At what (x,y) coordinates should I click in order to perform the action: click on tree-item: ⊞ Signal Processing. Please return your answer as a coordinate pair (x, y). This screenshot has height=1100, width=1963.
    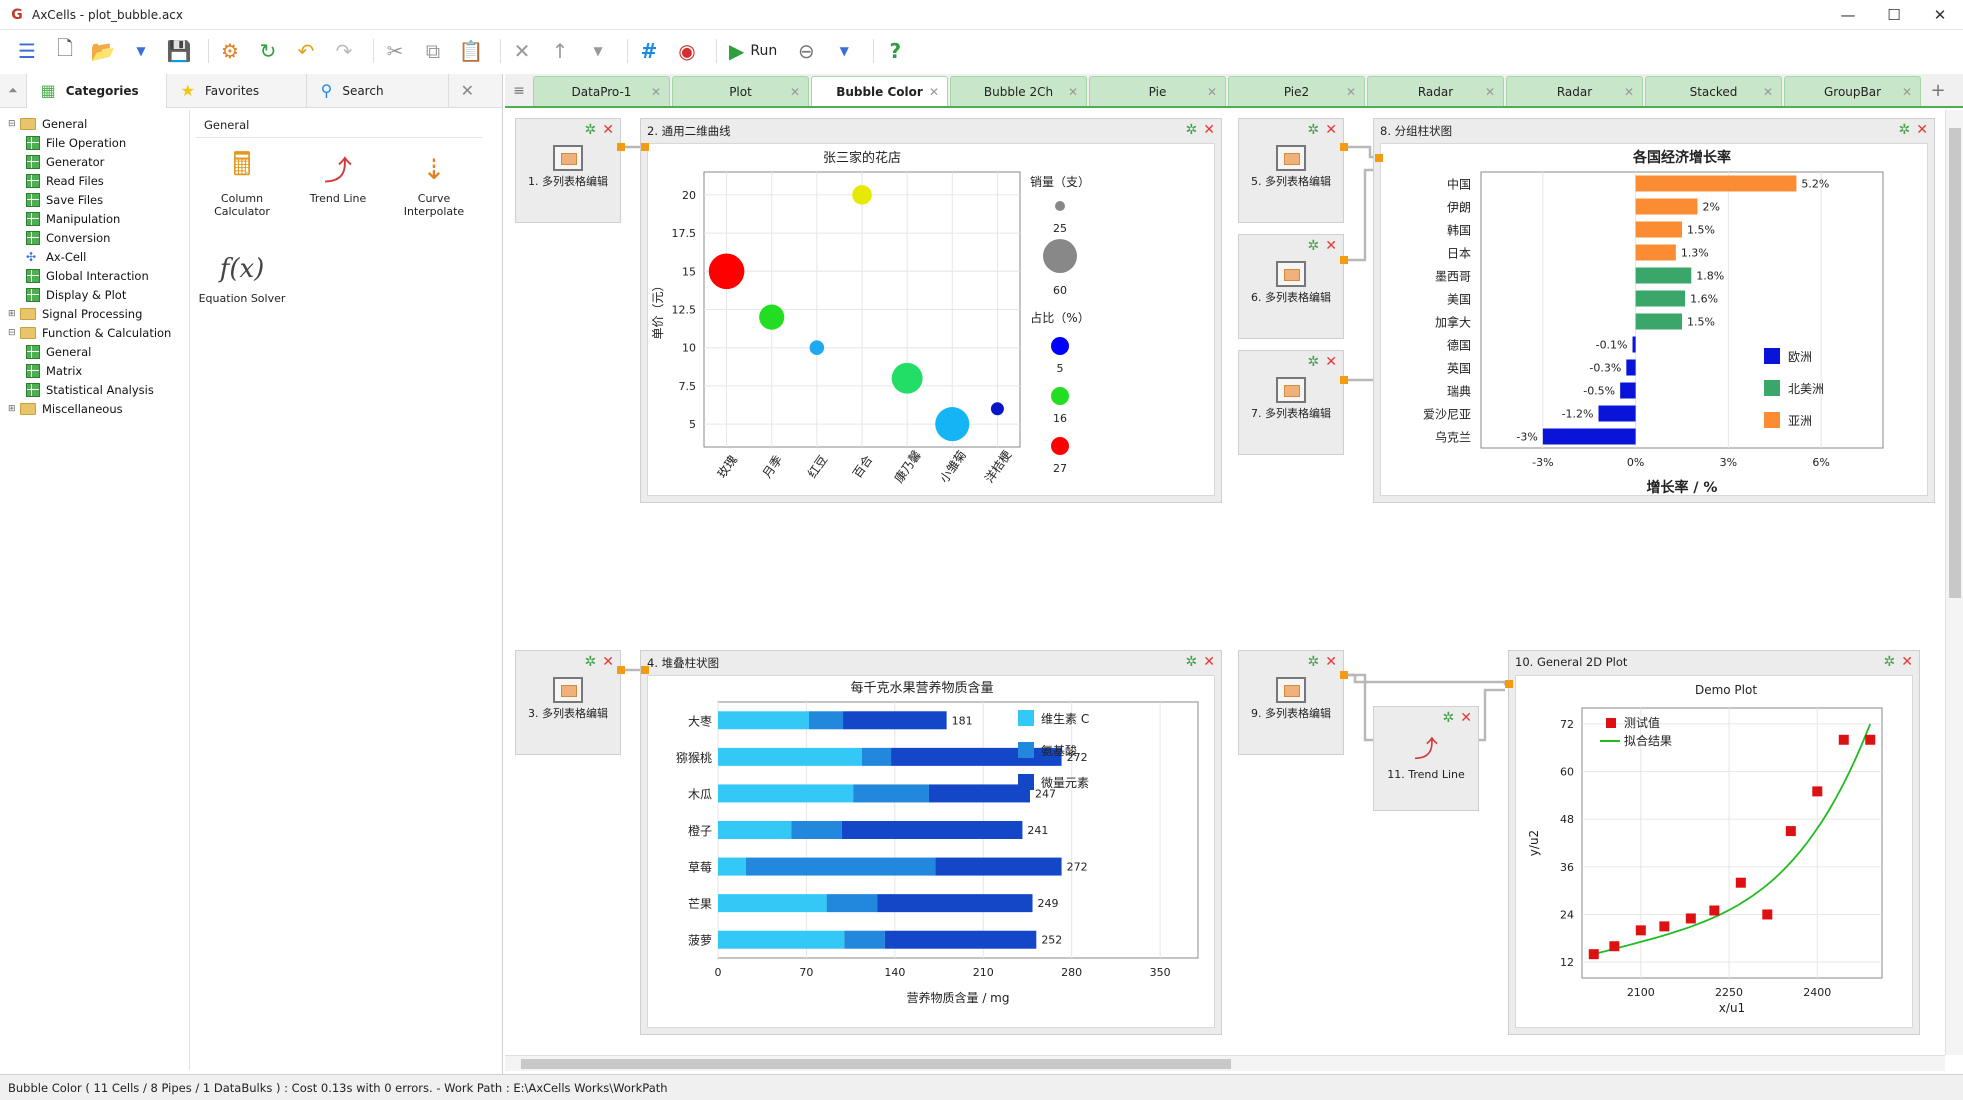
    Looking at the image, I should click on (94, 313).